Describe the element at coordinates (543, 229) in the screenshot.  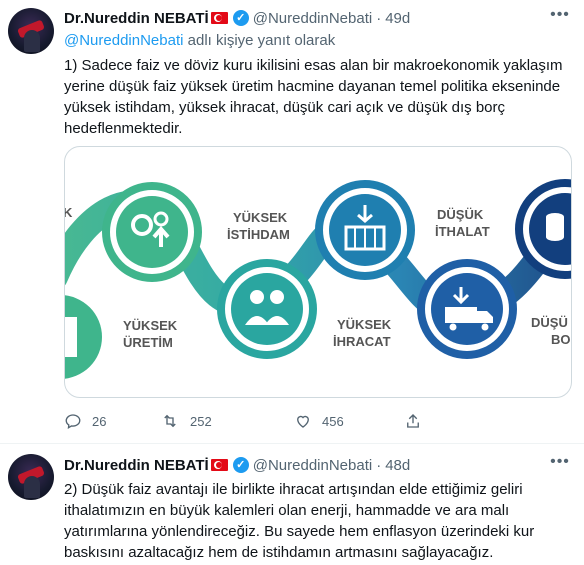
I see `debt-coins-icon` at that location.